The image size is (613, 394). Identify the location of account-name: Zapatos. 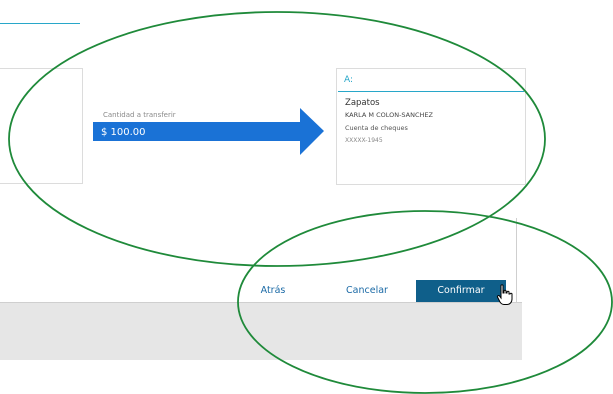
(362, 103).